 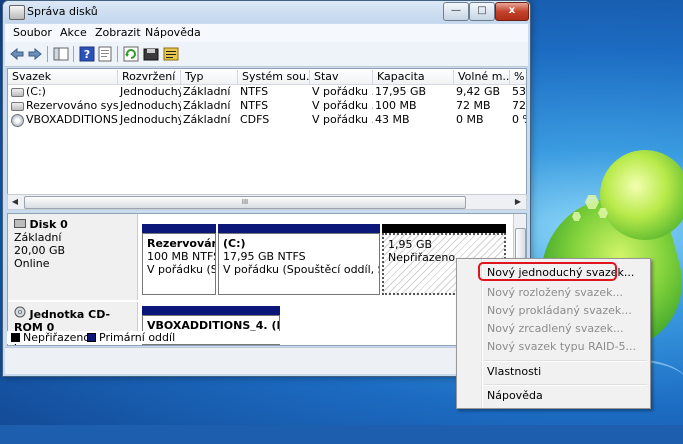 I want to click on column-percent-free: % v, so click(x=518, y=77).